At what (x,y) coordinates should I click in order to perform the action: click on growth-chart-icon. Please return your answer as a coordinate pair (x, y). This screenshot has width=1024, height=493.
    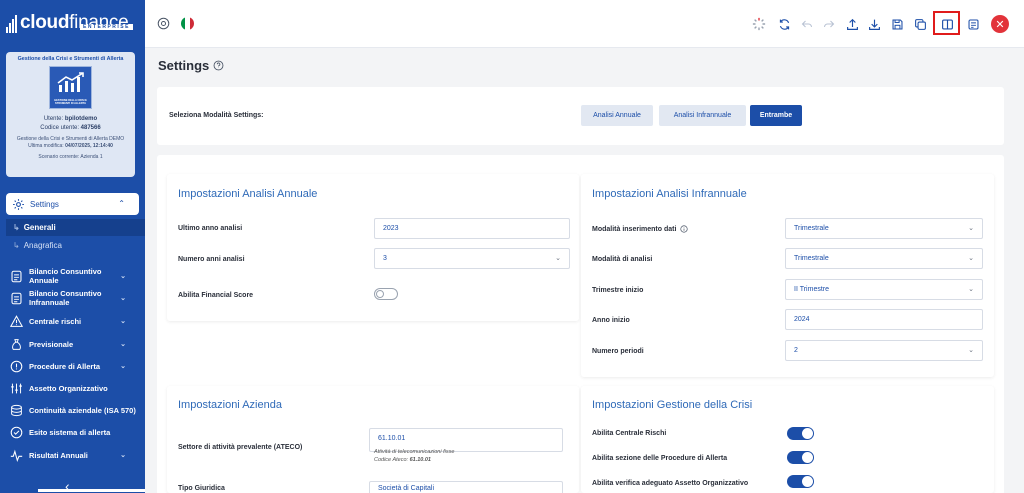
    Looking at the image, I should click on (70, 82).